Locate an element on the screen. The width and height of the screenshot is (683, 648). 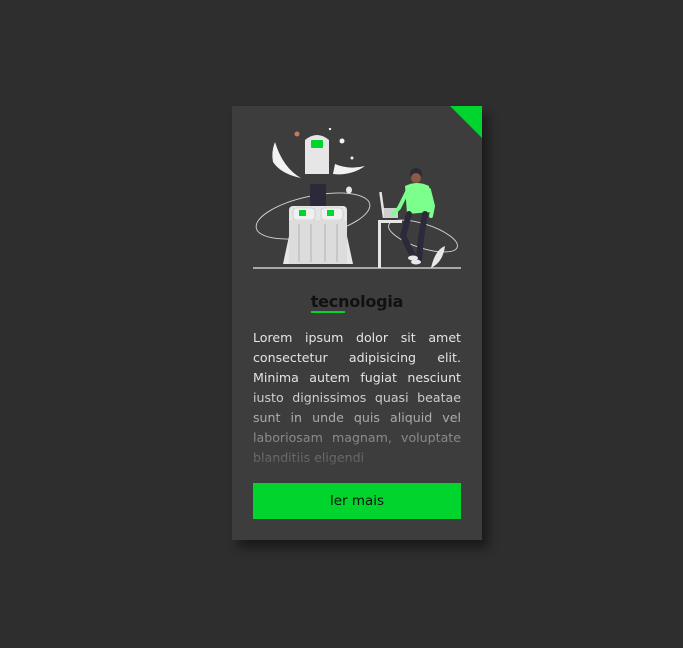
technology-illustration is located at coordinates (357, 198).